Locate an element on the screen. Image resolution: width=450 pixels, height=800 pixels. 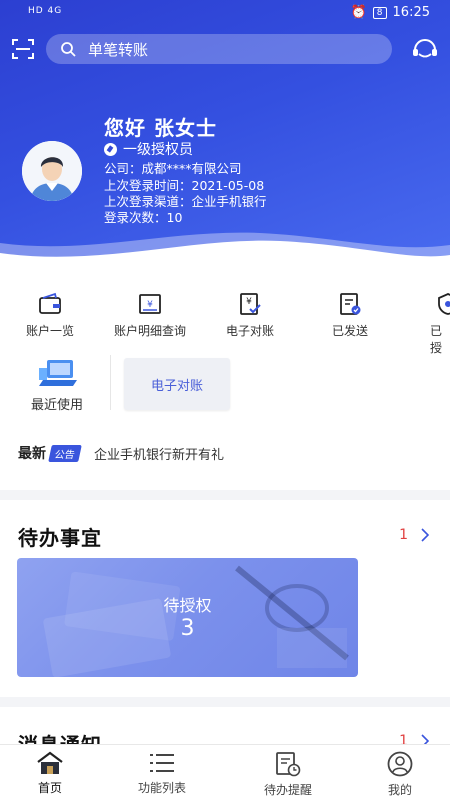
tab-mine: 我的 is located at coordinates (397, 774).